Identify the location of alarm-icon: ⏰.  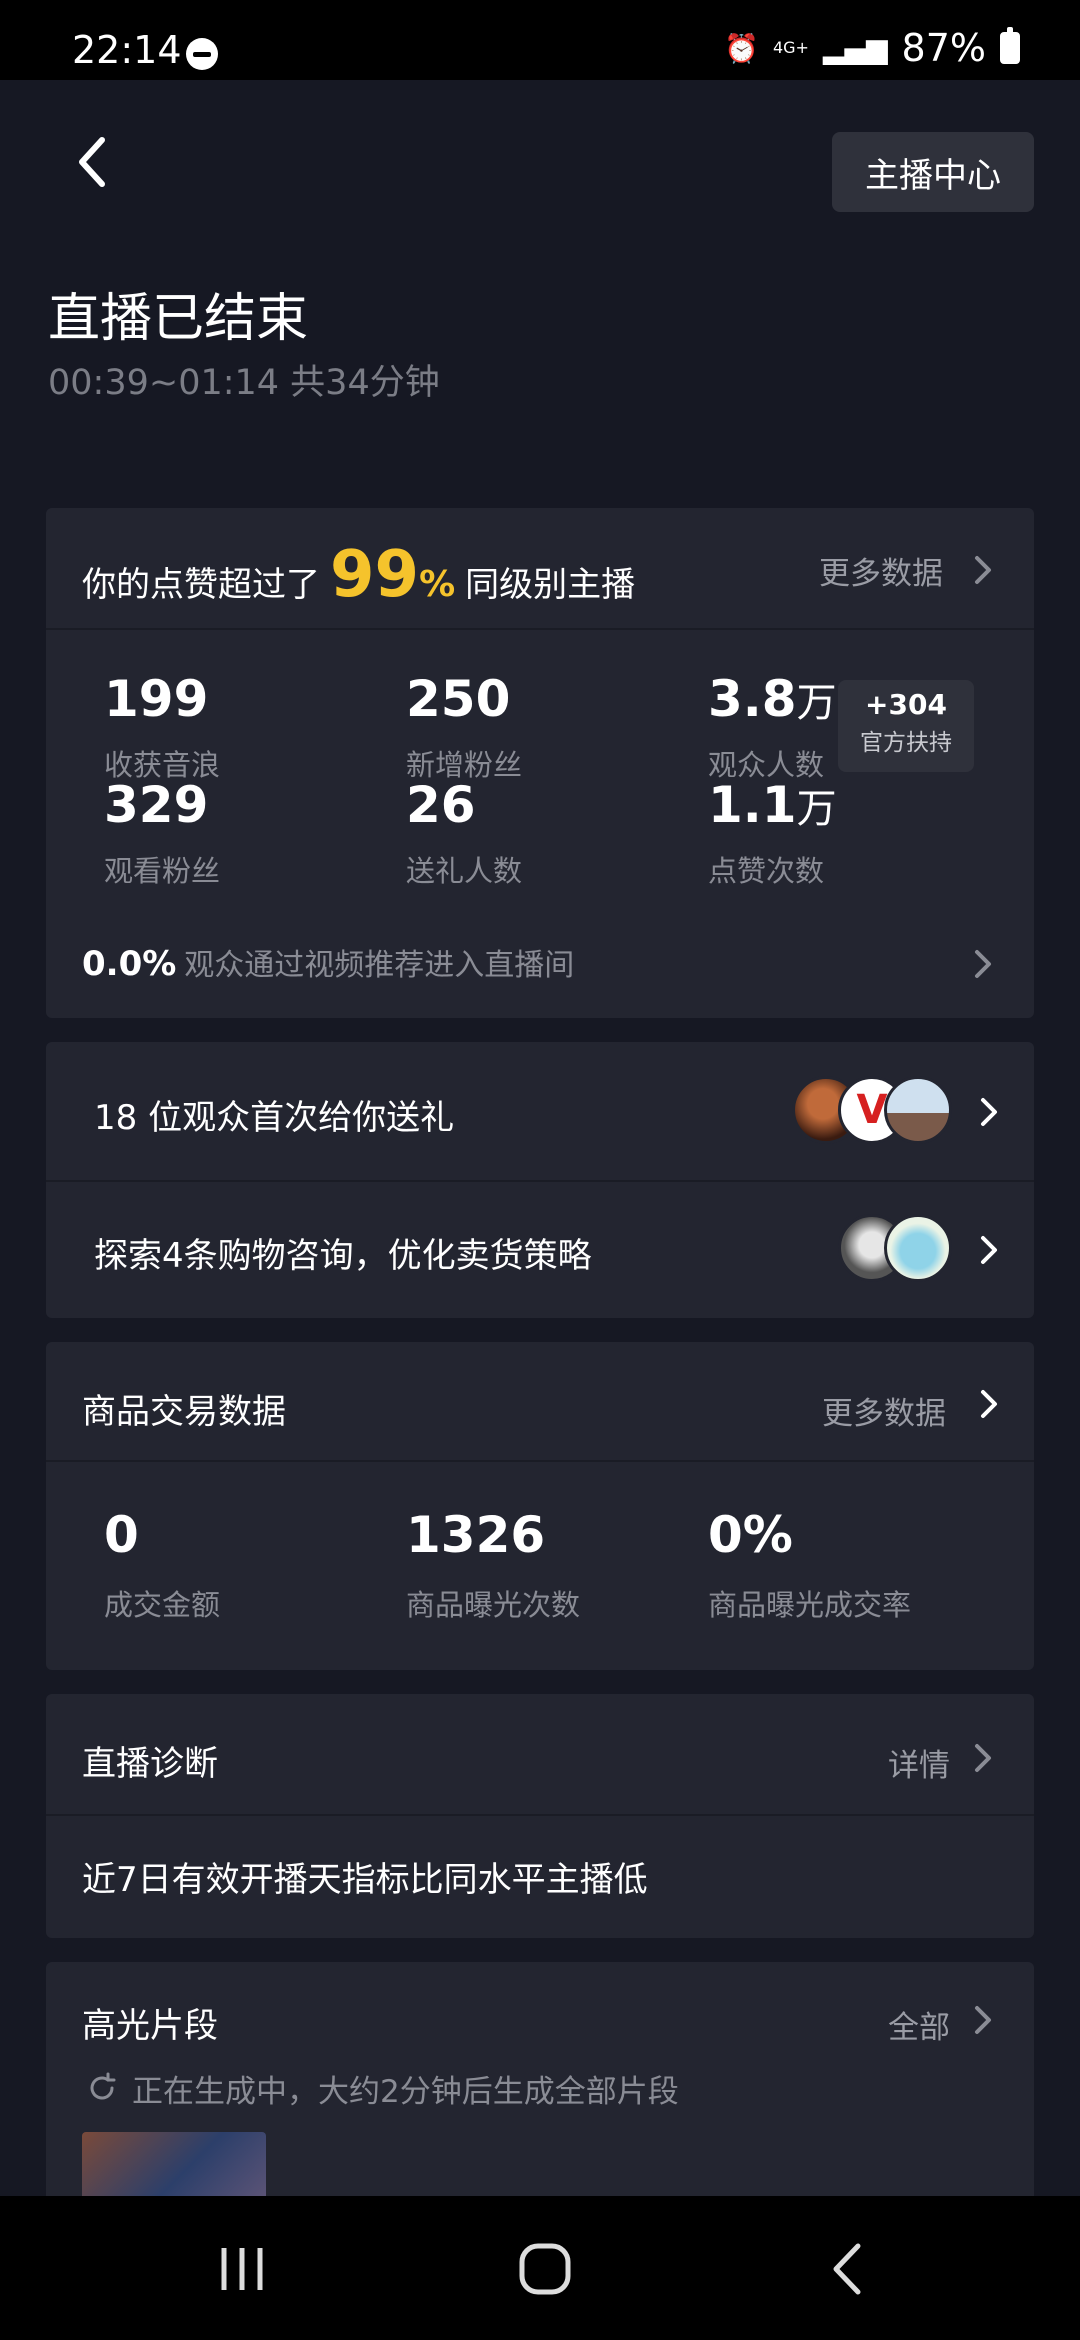
(741, 48).